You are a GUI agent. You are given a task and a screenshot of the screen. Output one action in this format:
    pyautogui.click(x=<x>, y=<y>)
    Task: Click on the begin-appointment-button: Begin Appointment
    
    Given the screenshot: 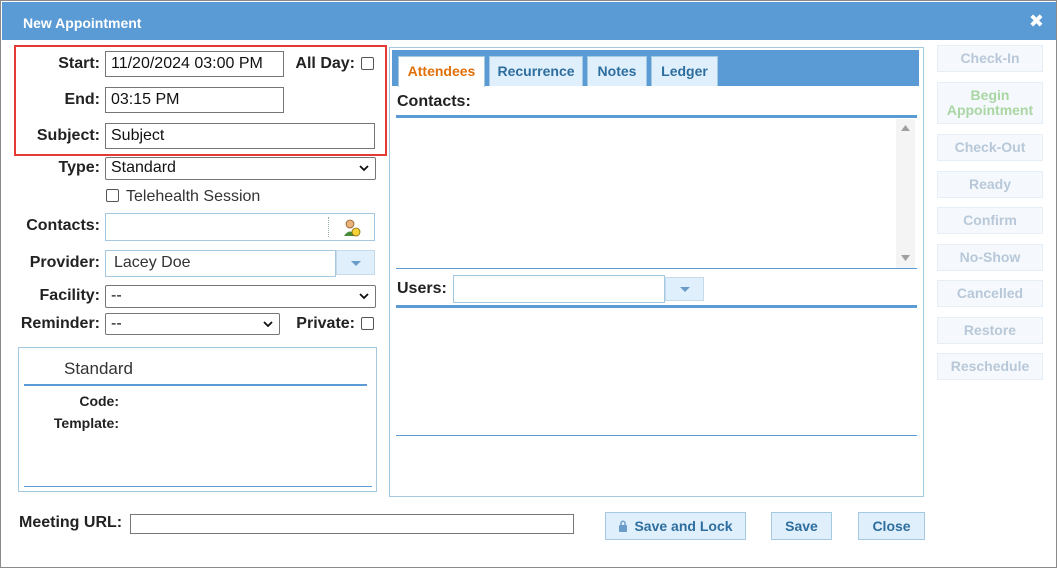 What is the action you would take?
    pyautogui.click(x=990, y=103)
    